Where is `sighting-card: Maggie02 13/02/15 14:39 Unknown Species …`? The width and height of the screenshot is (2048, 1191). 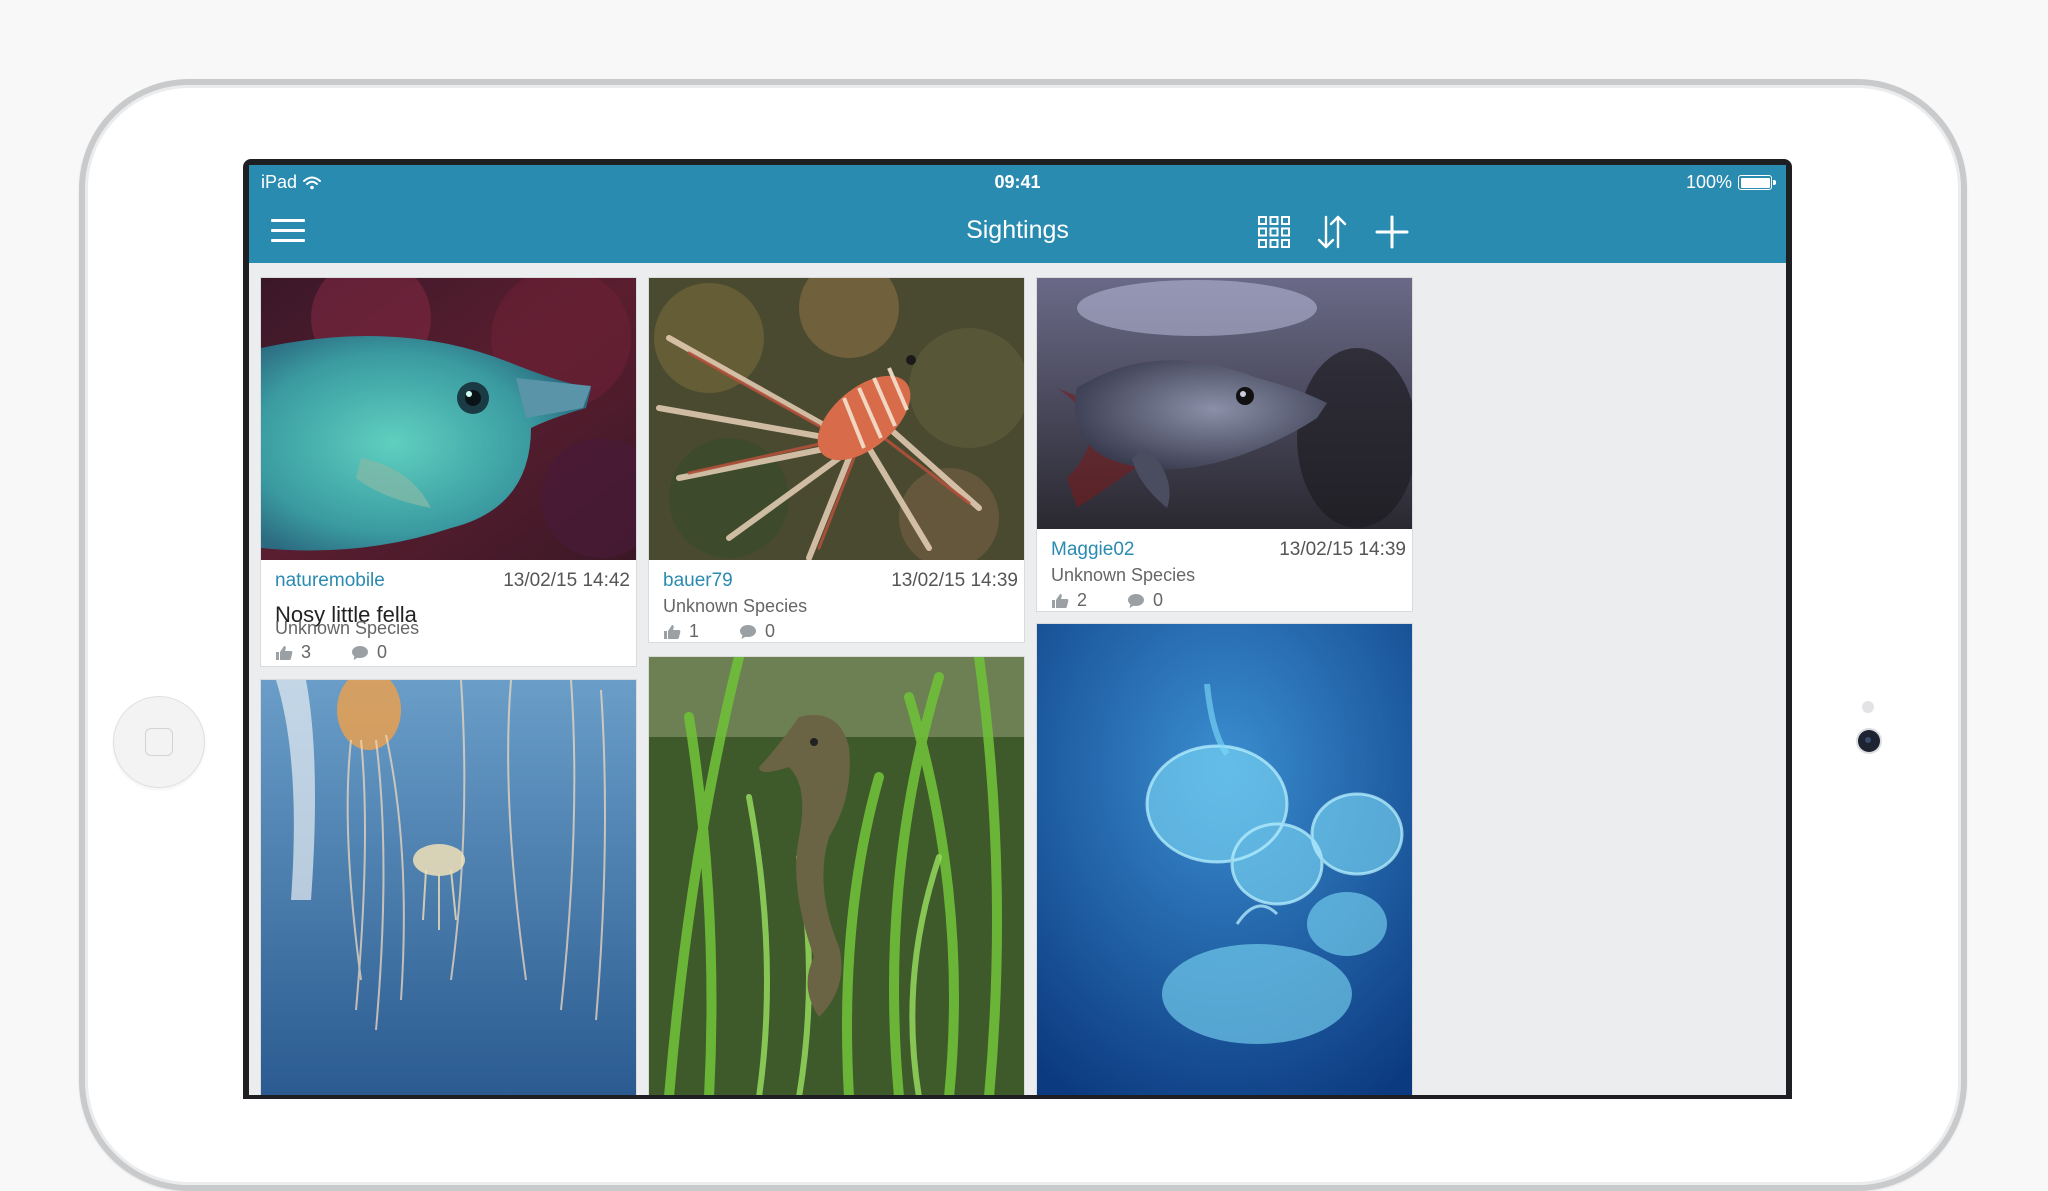
sighting-card: Maggie02 13/02/15 14:39 Unknown Species … is located at coordinates (1224, 444).